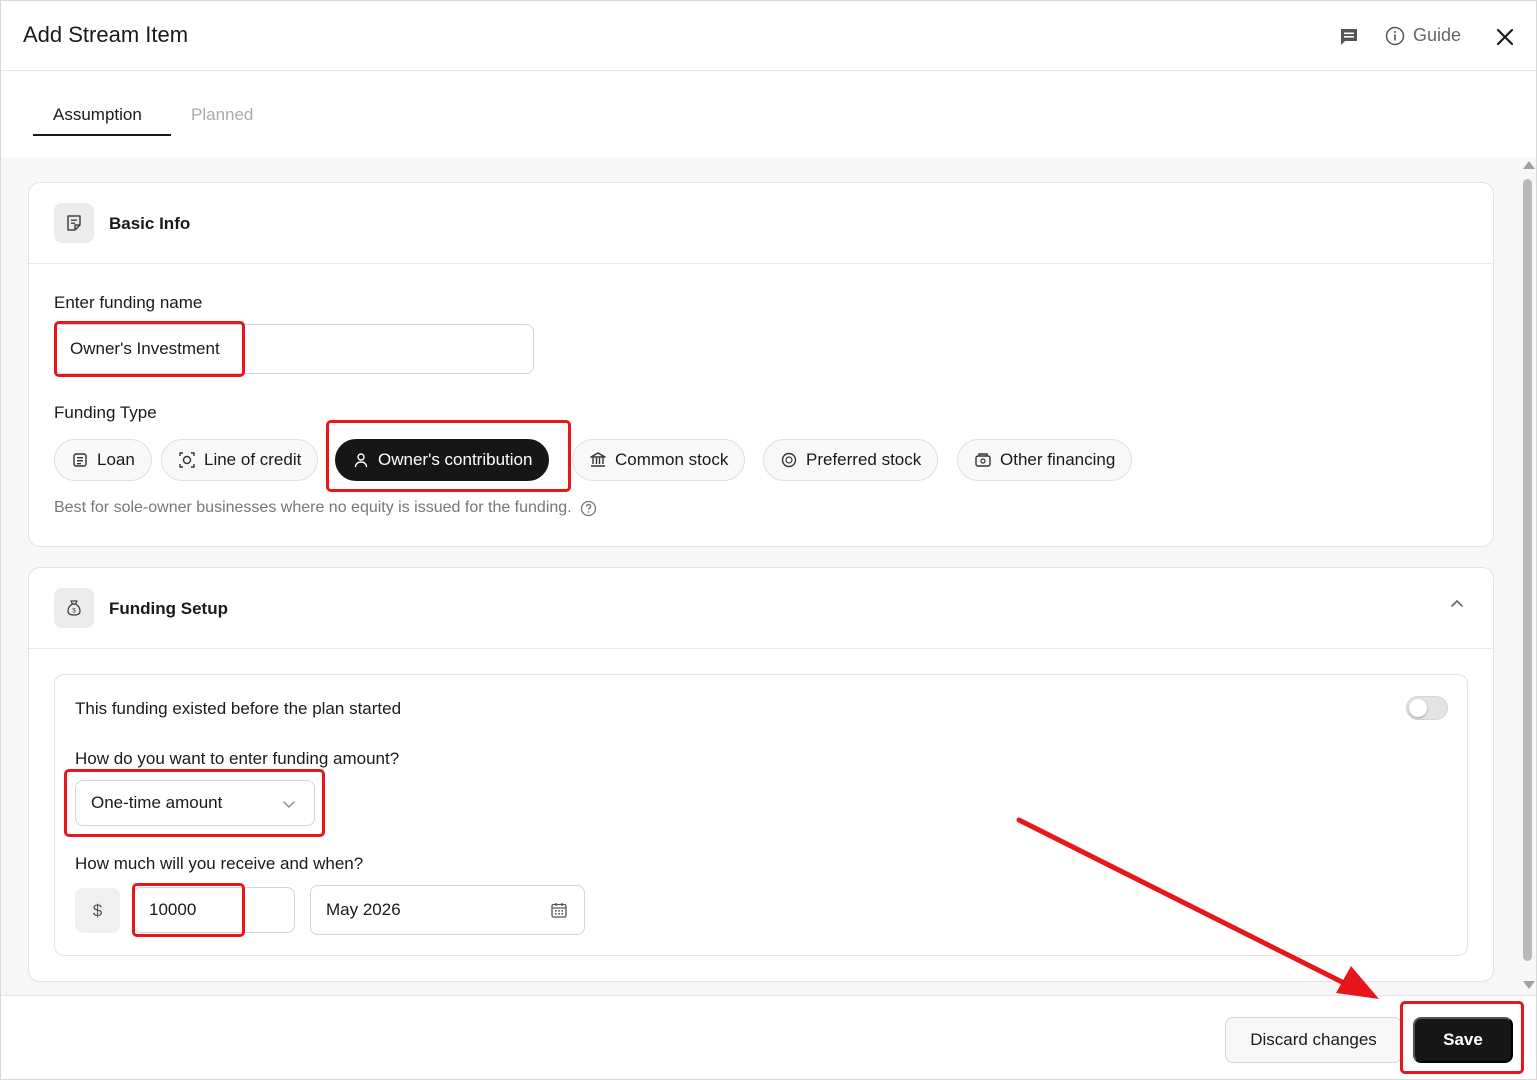 The width and height of the screenshot is (1537, 1080). I want to click on funding-type-preferred-stock: Preferred stock, so click(851, 460).